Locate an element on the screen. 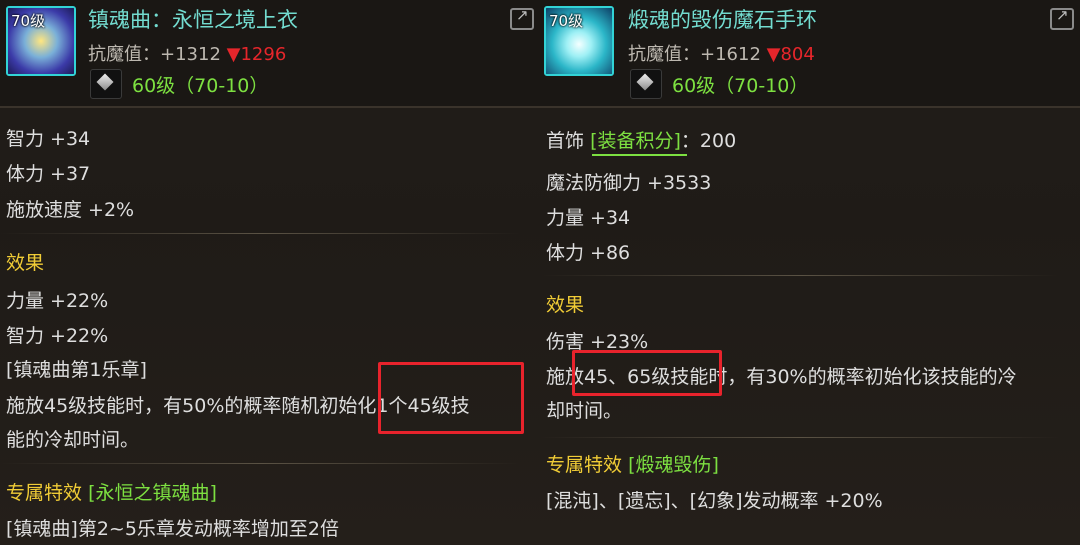 The image size is (1080, 545). item-name: 镇魂曲：永恒之境上衣 is located at coordinates (193, 20).